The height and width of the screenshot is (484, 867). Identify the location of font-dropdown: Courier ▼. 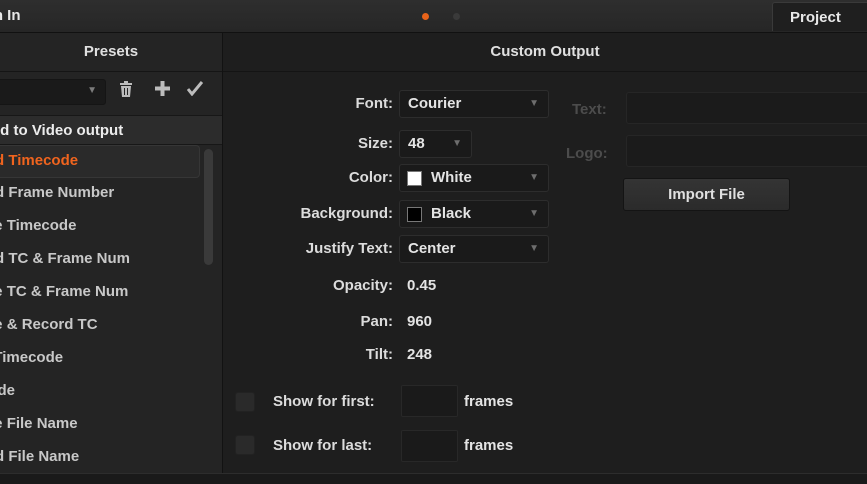
(474, 104).